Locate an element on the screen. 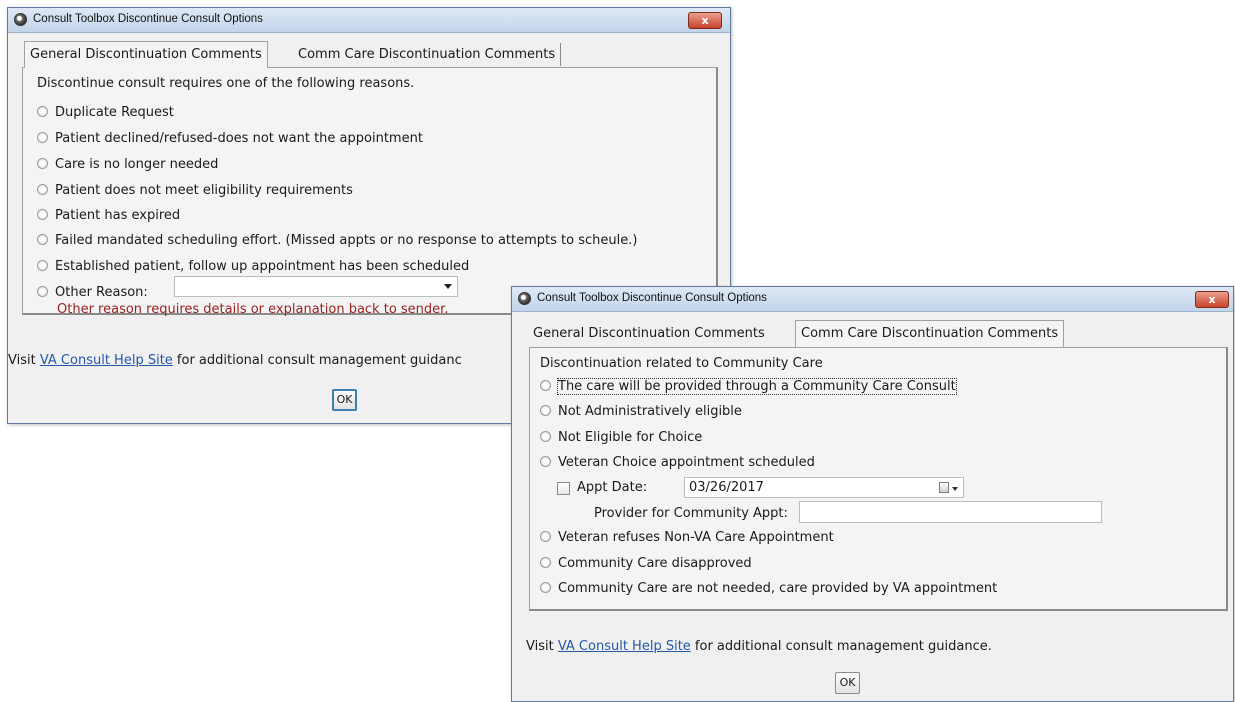  appt-date-checkbox is located at coordinates (563, 488).